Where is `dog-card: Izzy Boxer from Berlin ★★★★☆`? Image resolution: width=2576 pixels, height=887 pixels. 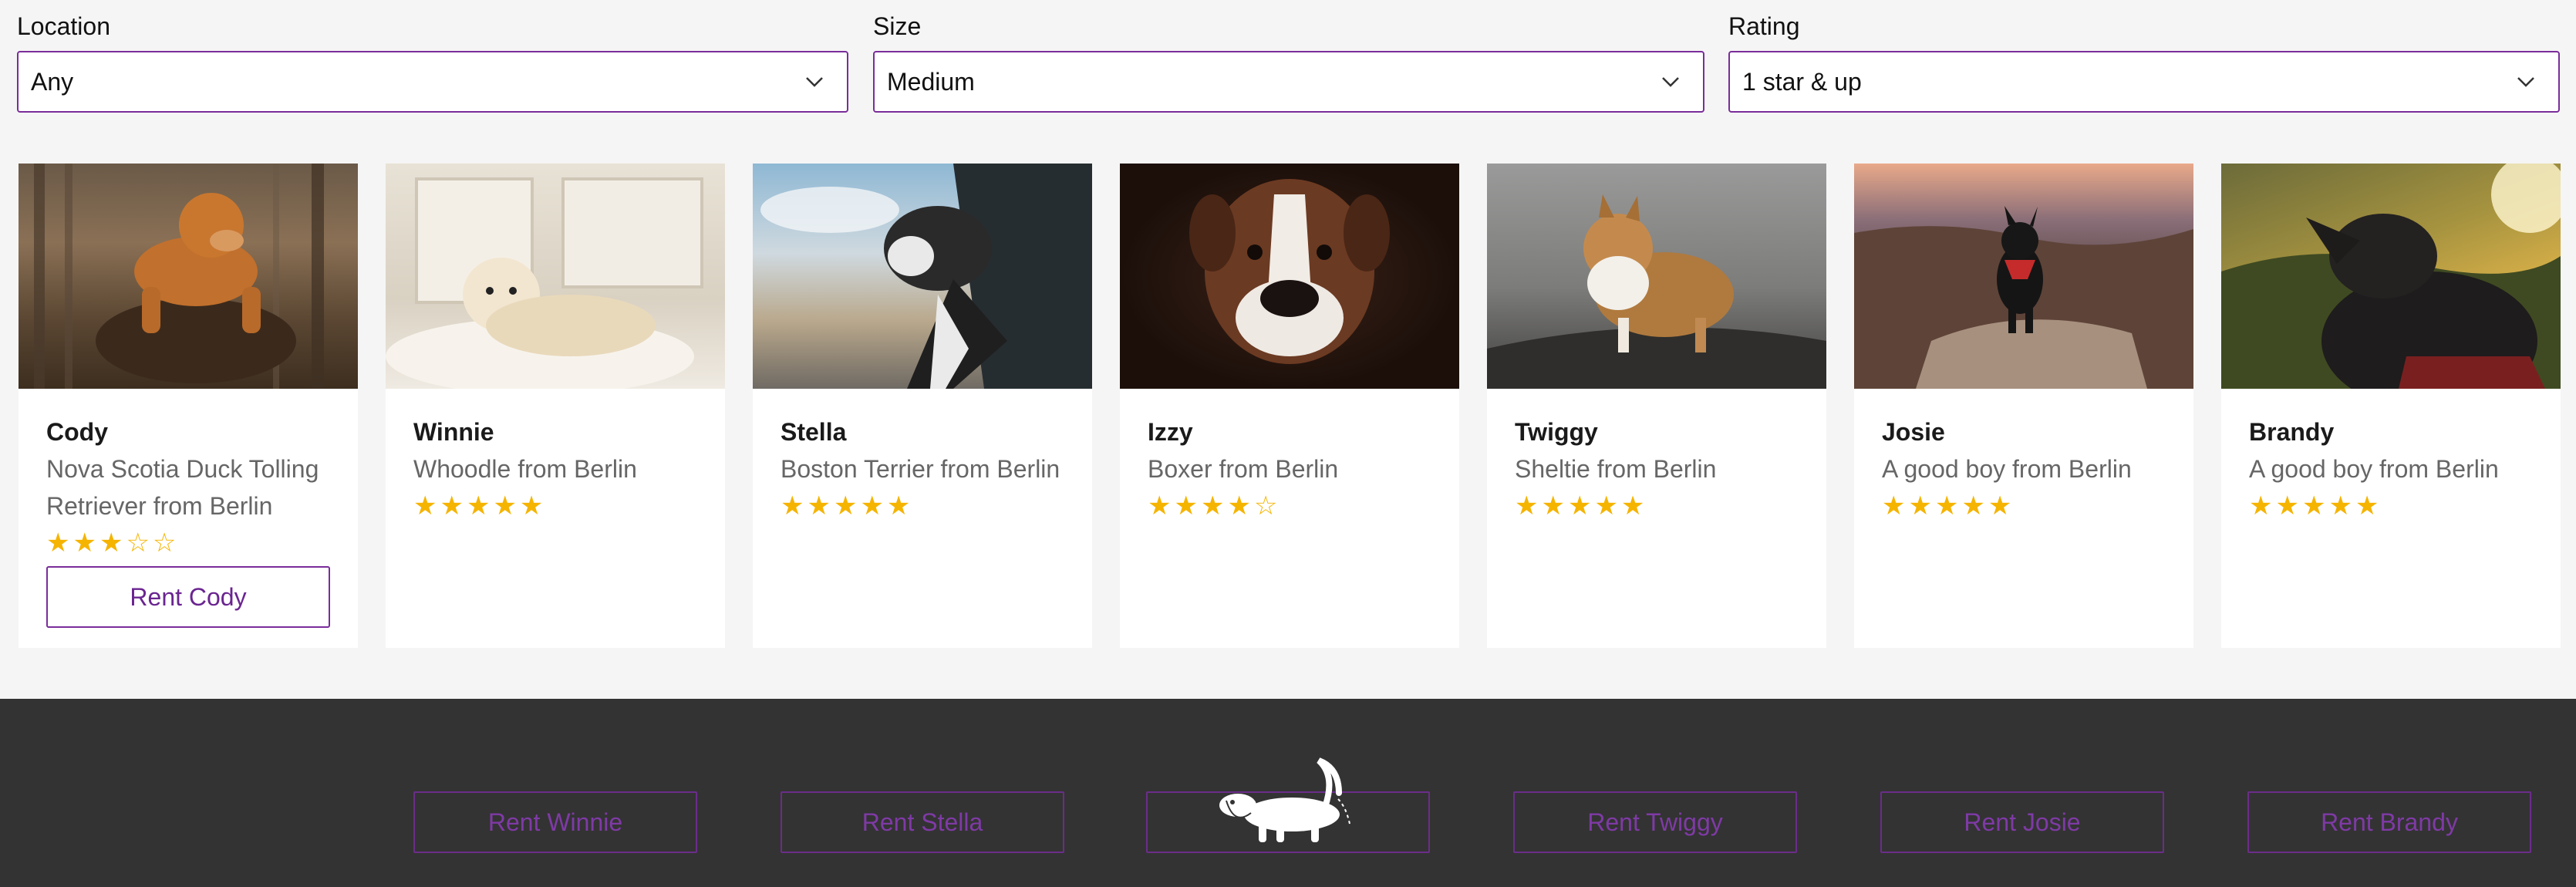
dog-card: Izzy Boxer from Berlin ★★★★☆ is located at coordinates (1289, 406).